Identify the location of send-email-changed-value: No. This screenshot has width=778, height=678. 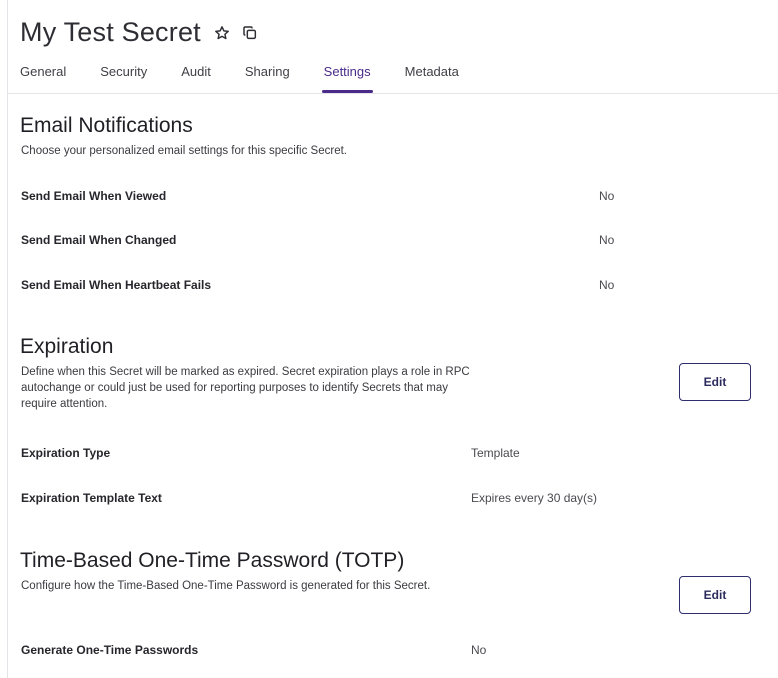
(607, 240).